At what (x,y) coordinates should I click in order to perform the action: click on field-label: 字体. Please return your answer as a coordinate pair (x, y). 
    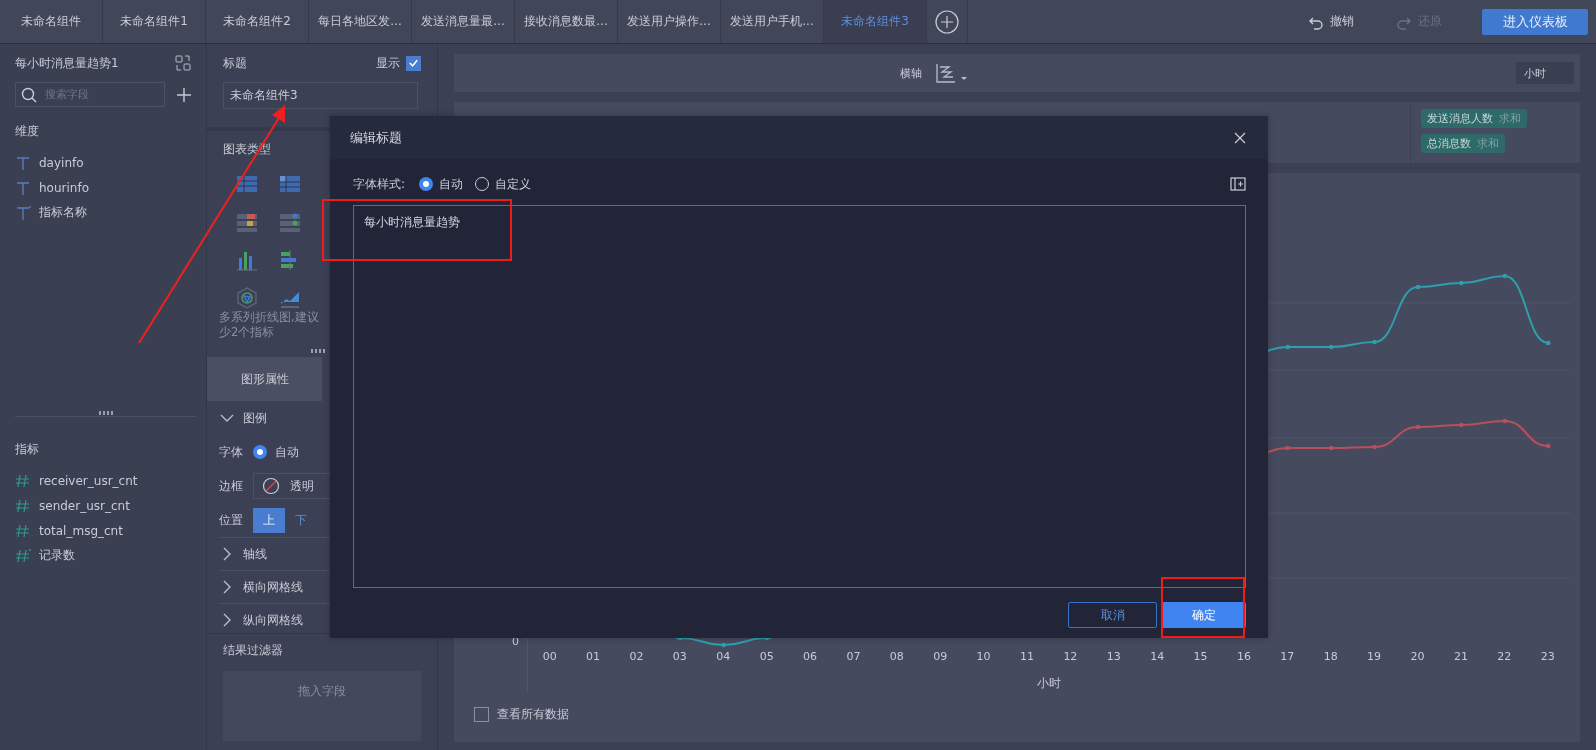
    Looking at the image, I should click on (231, 452).